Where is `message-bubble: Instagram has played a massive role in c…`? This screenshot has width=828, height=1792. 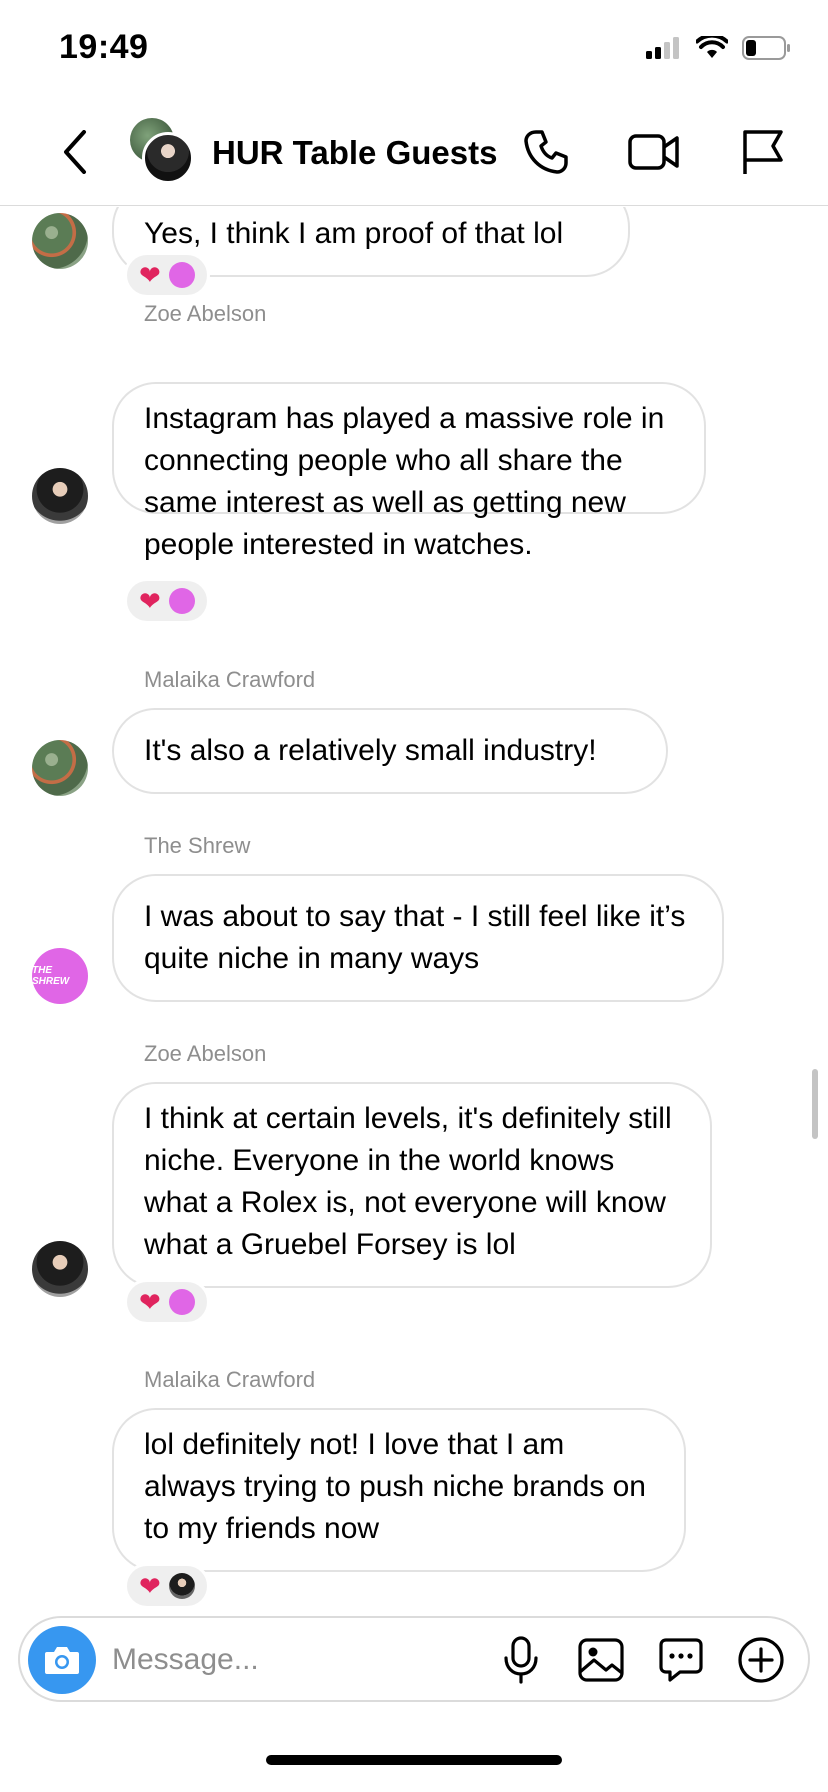
message-bubble: Instagram has played a massive role in c… is located at coordinates (409, 471).